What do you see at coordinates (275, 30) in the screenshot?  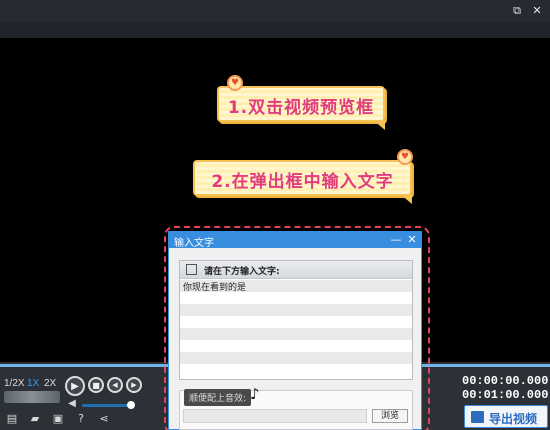 I see `toolbar-strip` at bounding box center [275, 30].